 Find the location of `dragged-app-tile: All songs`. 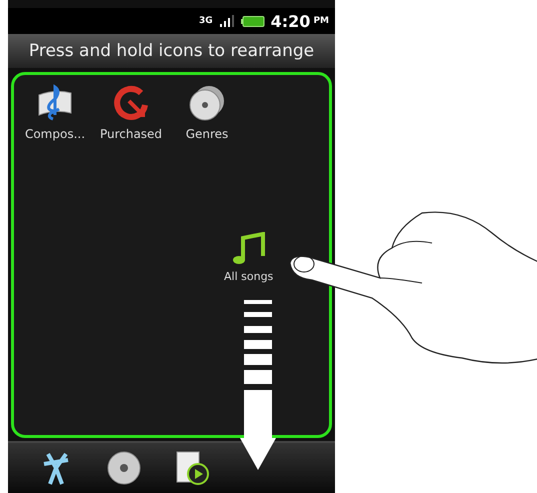

dragged-app-tile: All songs is located at coordinates (249, 257).